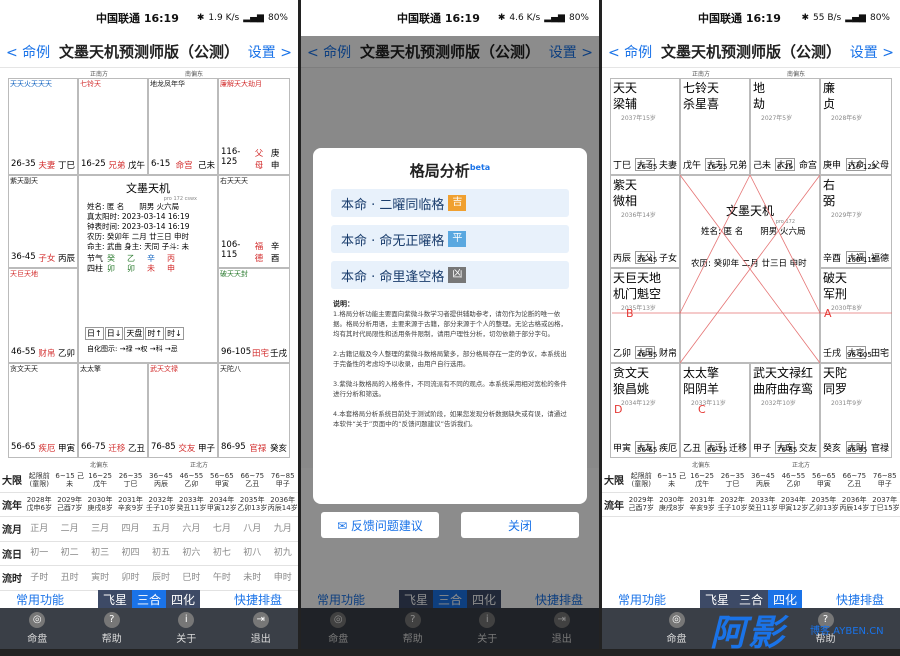 Image resolution: width=900 pixels, height=656 pixels. What do you see at coordinates (254, 410) in the screenshot?
I see `palace-cell: 天陀八 86-95 官禄 癸亥` at bounding box center [254, 410].